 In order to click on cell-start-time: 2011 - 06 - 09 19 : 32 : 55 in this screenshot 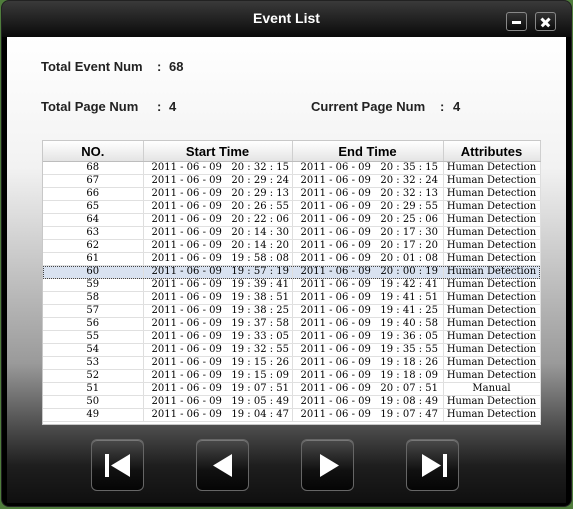, I will do `click(218, 350)`.